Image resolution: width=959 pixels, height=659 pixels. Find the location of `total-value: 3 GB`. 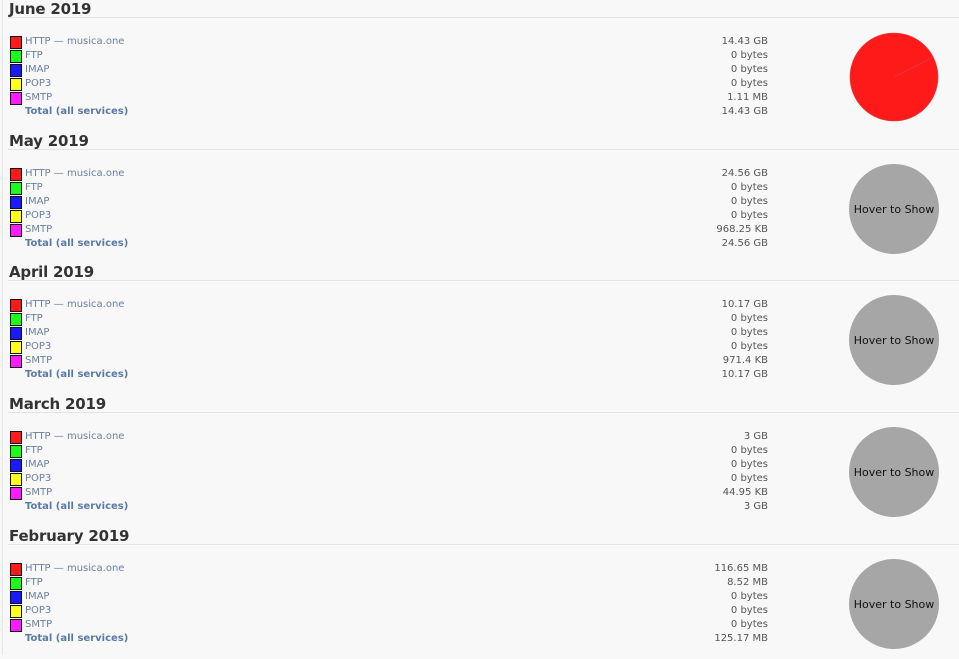

total-value: 3 GB is located at coordinates (755, 506).